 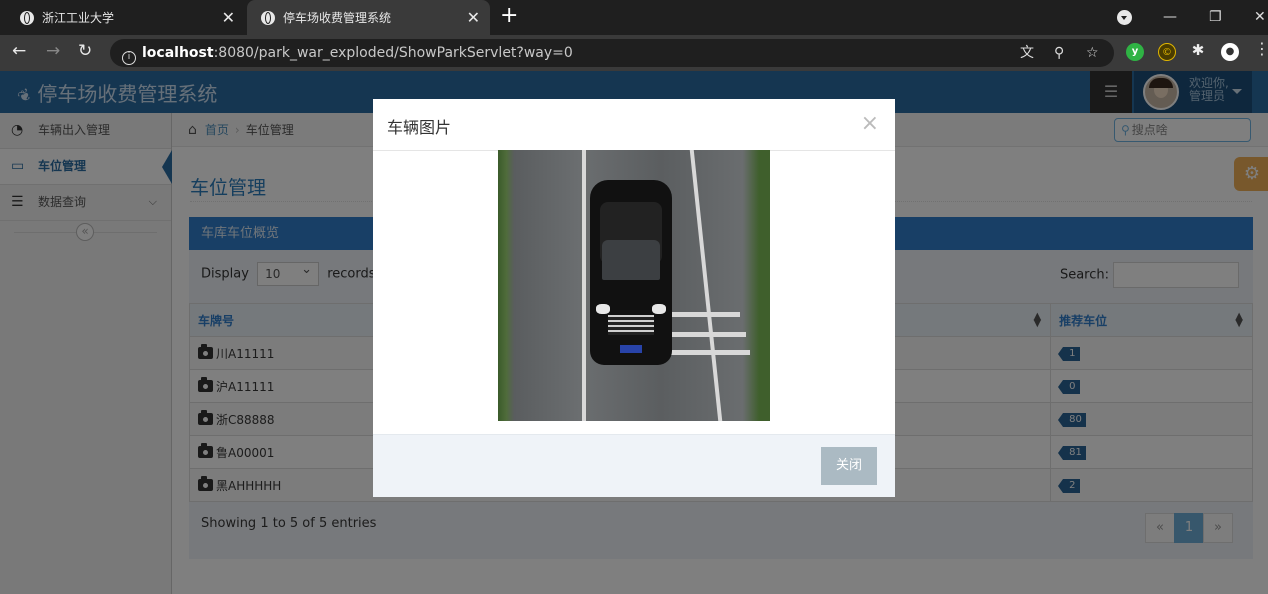 I want to click on modal-title: 车辆图片, so click(x=419, y=127).